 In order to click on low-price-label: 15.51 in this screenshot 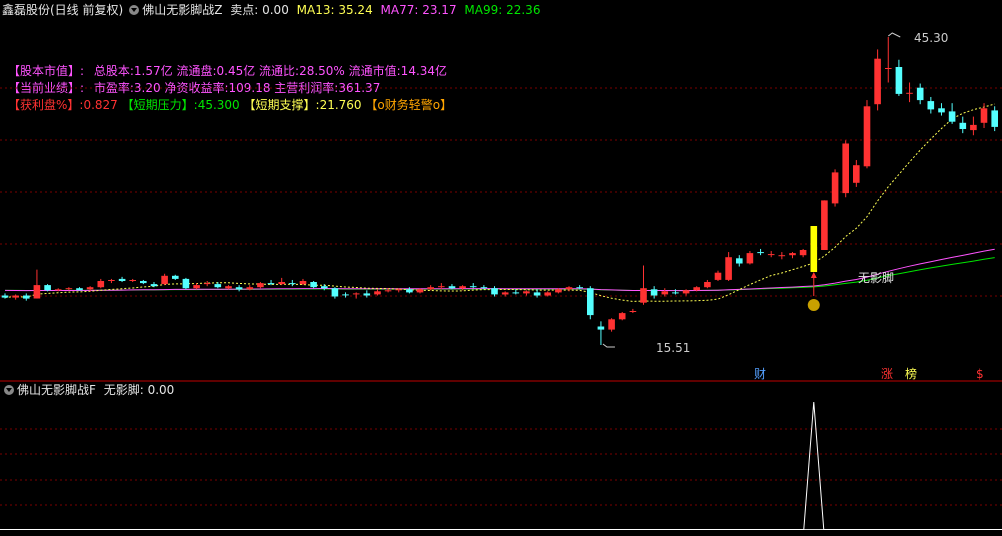, I will do `click(673, 348)`.